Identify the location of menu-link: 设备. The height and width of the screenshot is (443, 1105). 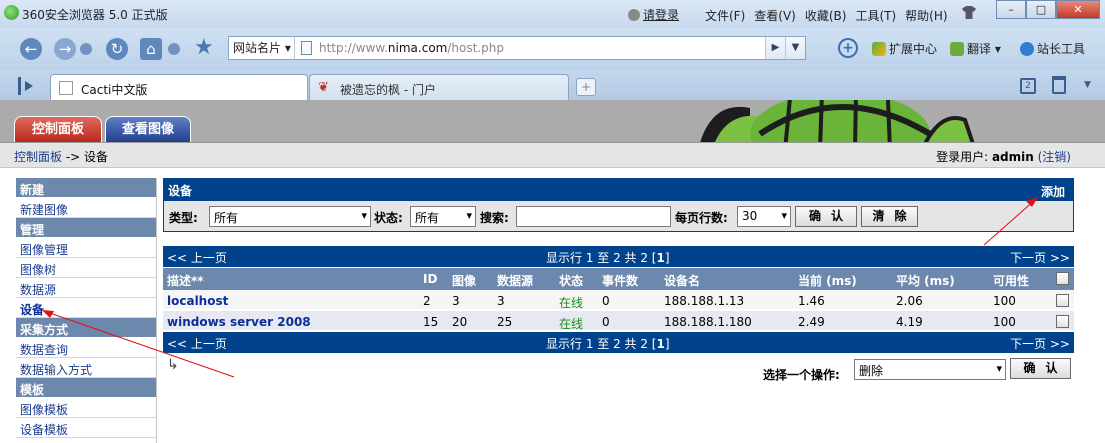
(32, 310).